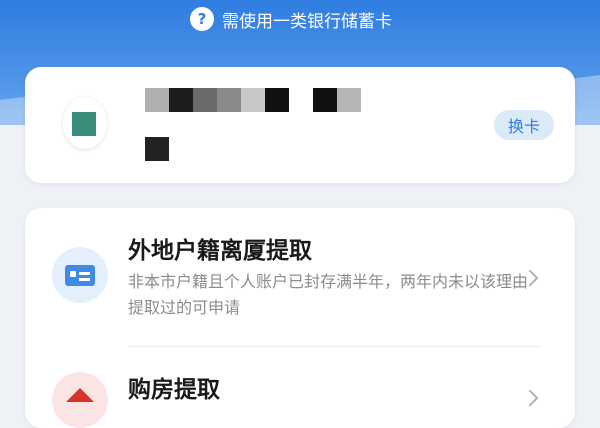  Describe the element at coordinates (335, 346) in the screenshot. I see `divider` at that location.